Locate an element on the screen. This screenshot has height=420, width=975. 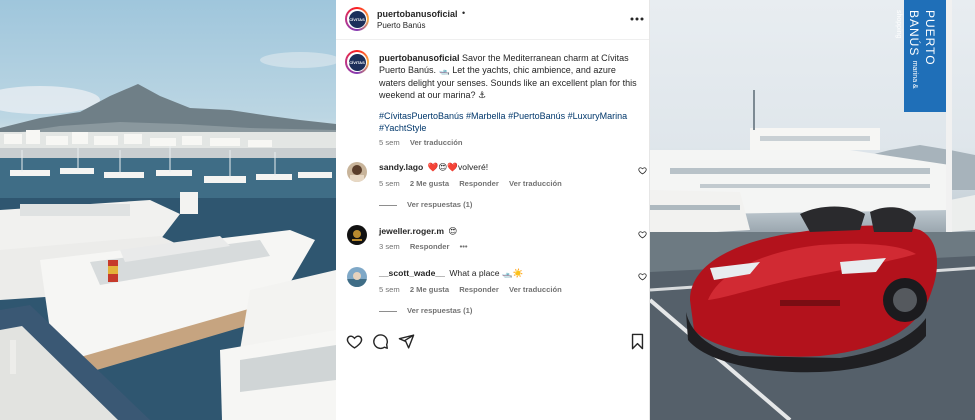
caption-avatar: CÍVITAS is located at coordinates (357, 62).